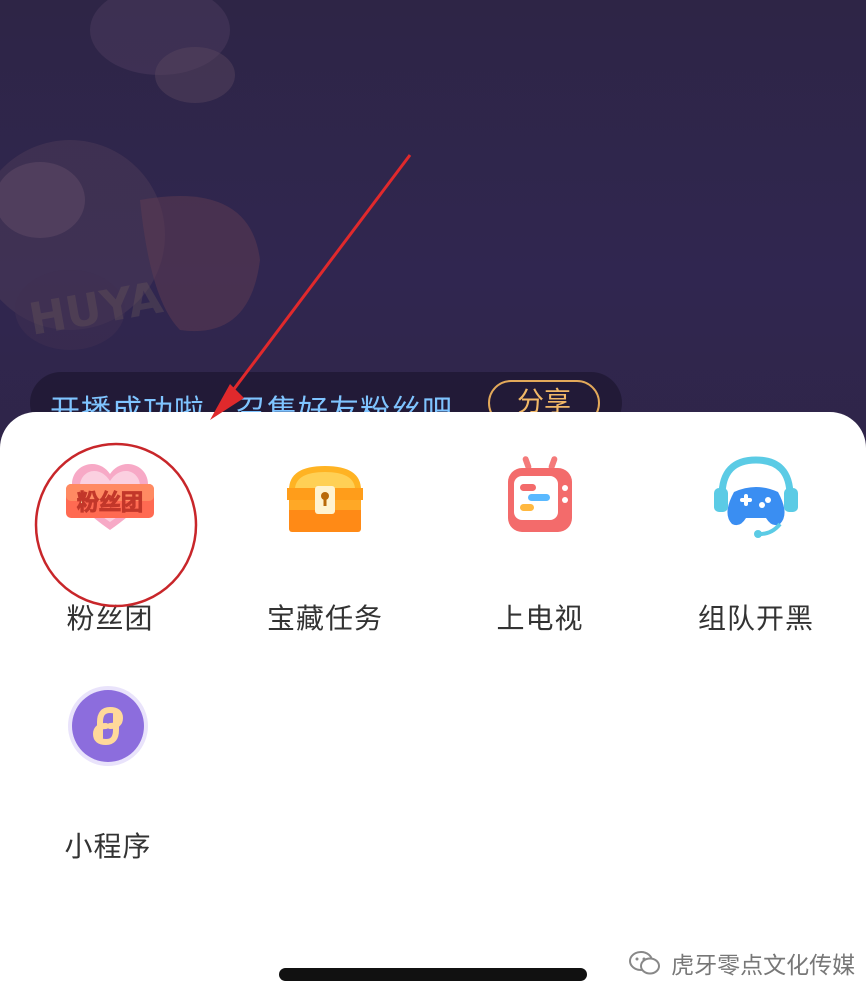 Image resolution: width=866 pixels, height=1000 pixels. Describe the element at coordinates (324, 618) in the screenshot. I see `menu-item-label: 宝藏任务` at that location.